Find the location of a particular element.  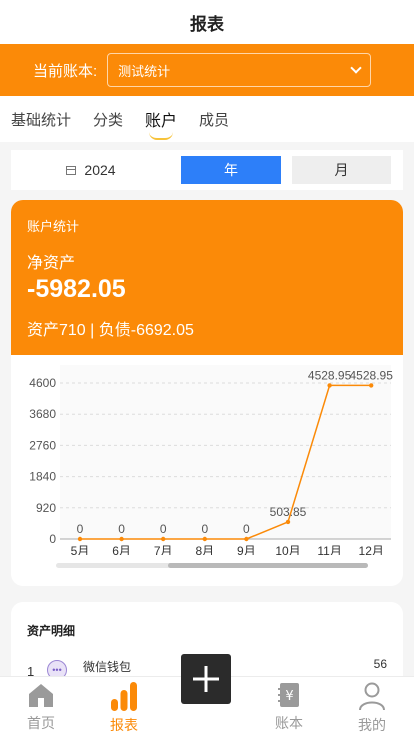

y-tick-label: 4600 is located at coordinates (42, 383).